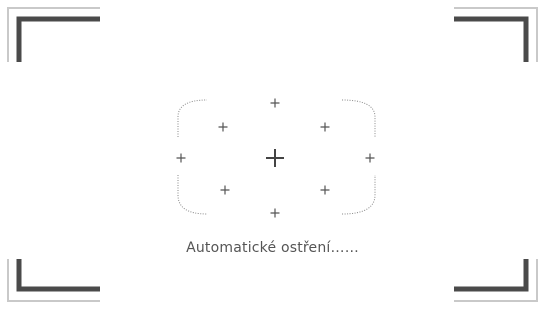 This screenshot has width=545, height=309. Describe the element at coordinates (53, 280) in the screenshot. I see `corner-bracket-bottom-left-icon` at that location.